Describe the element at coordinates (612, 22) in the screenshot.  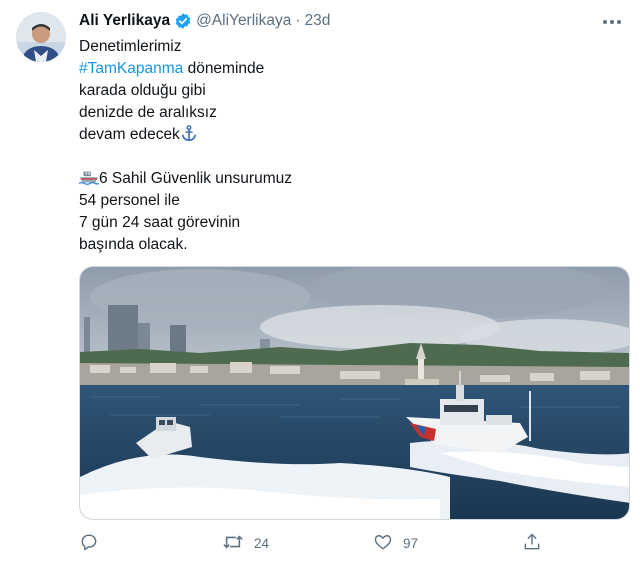
I see `more-icon` at that location.